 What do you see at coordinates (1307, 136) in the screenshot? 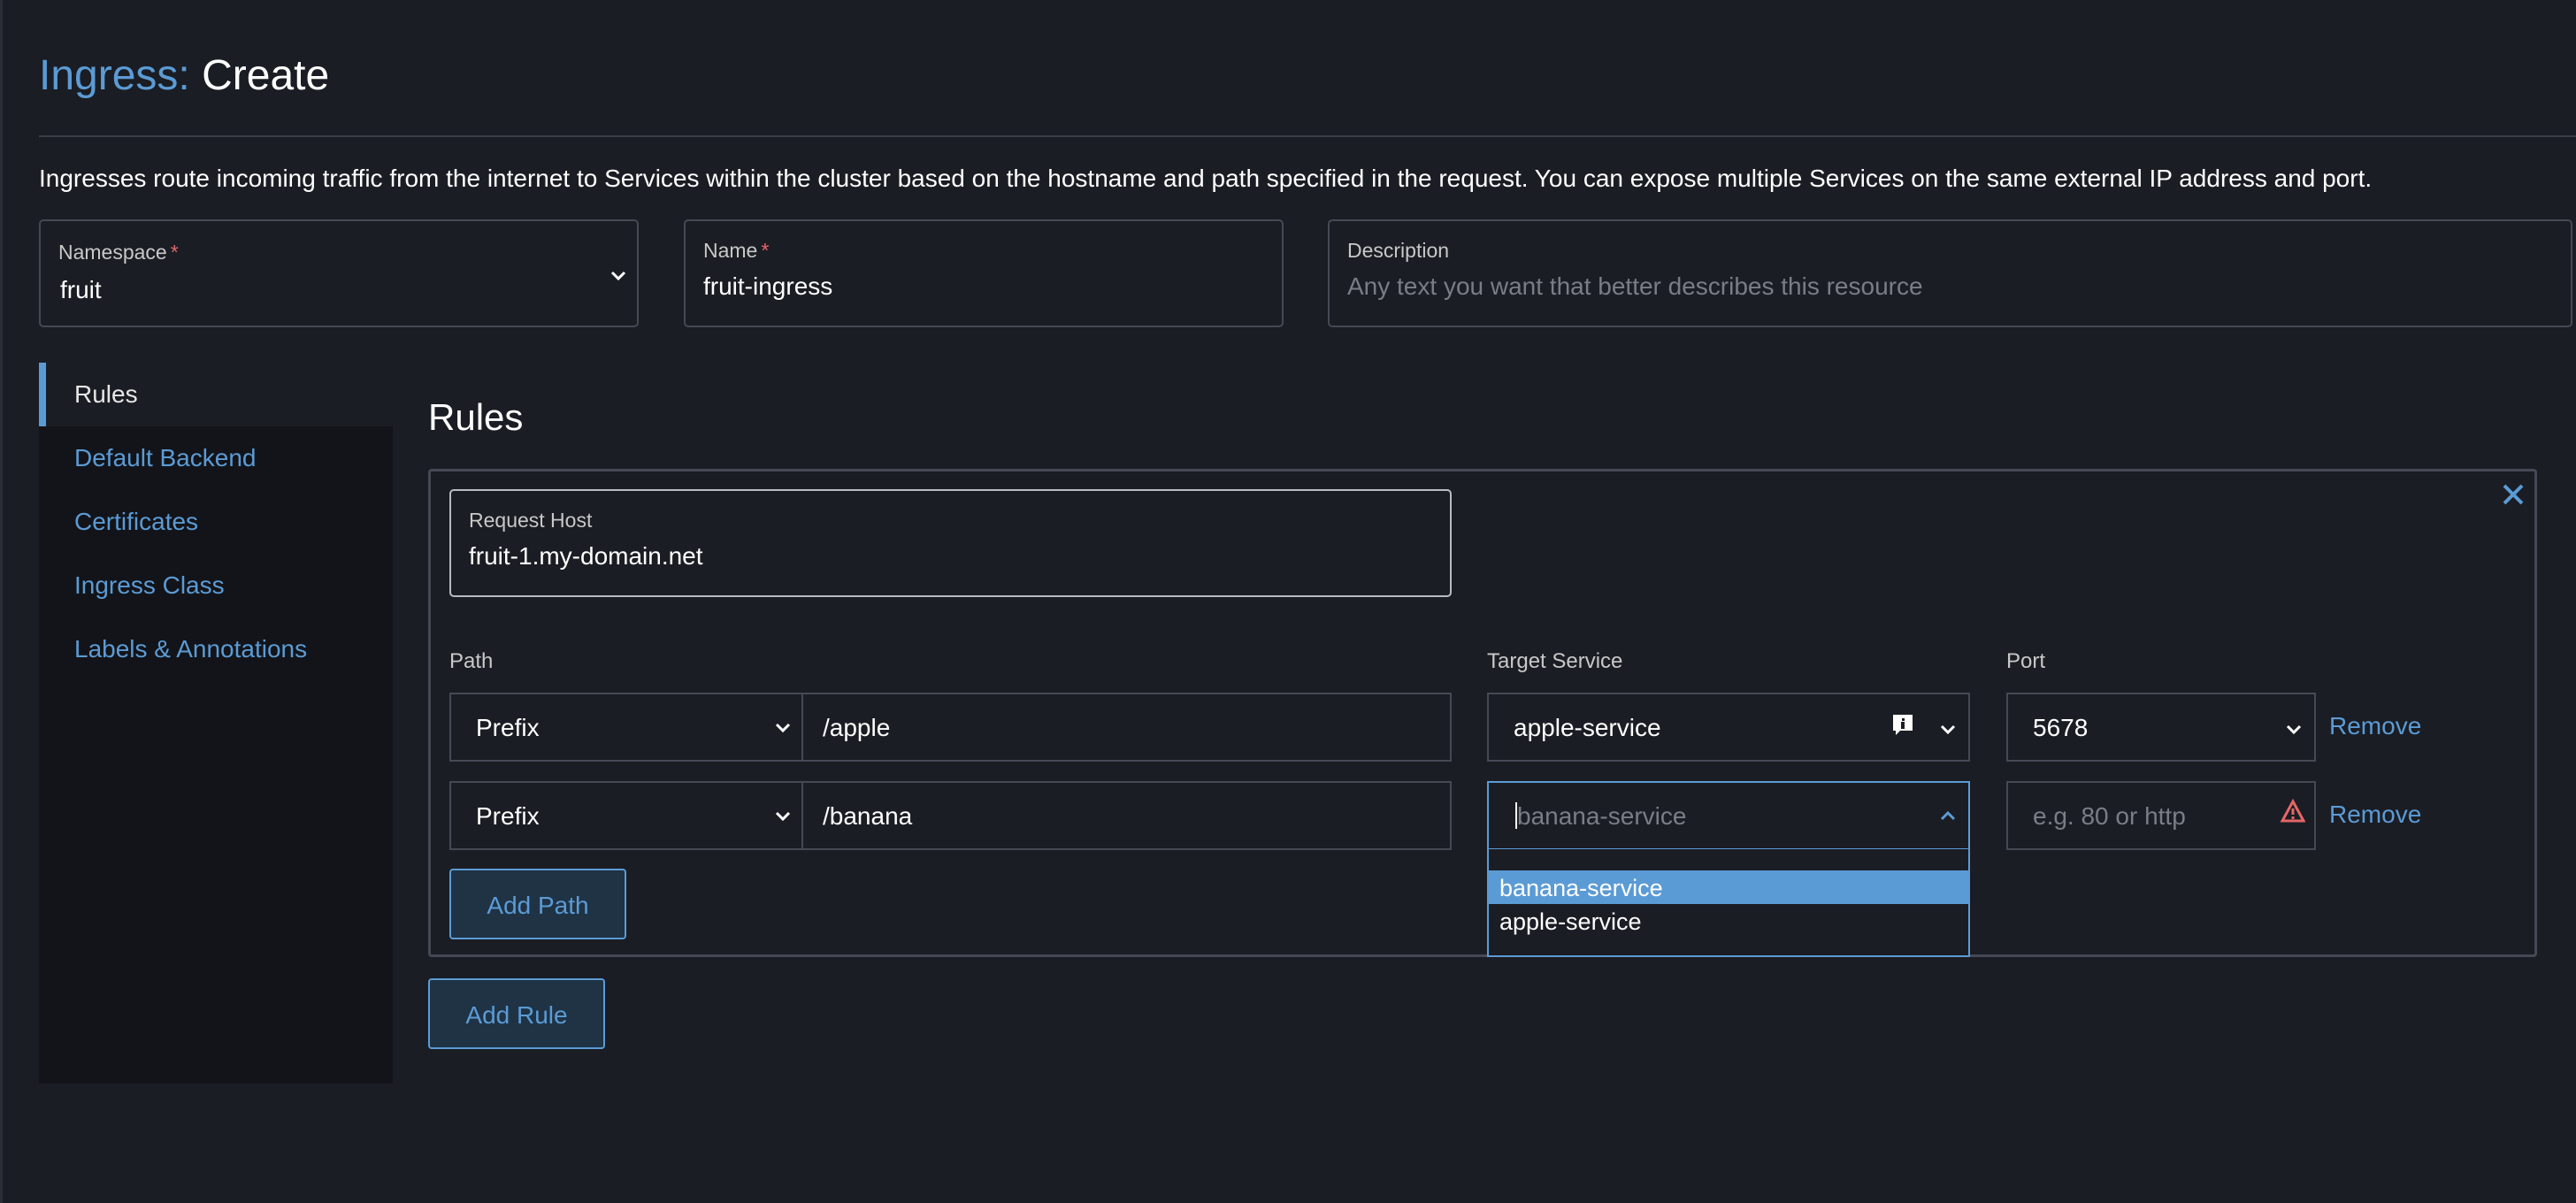
I see `title-divider` at bounding box center [1307, 136].